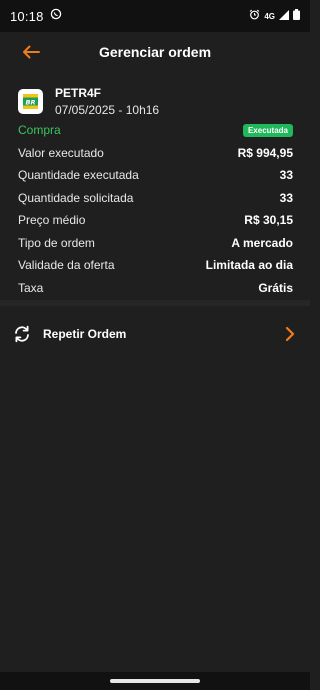 This screenshot has height=690, width=320. I want to click on detail-value: Limitada ao dia, so click(249, 265).